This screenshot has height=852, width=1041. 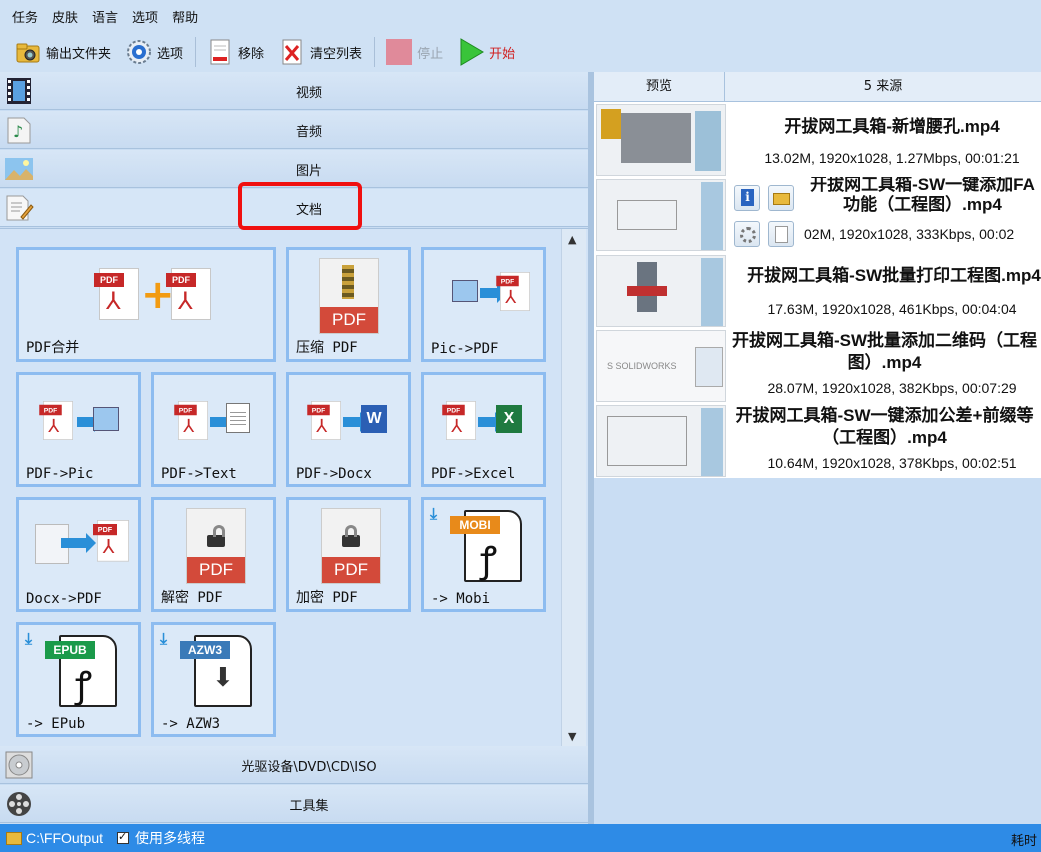 I want to click on open-folder-button, so click(x=781, y=198).